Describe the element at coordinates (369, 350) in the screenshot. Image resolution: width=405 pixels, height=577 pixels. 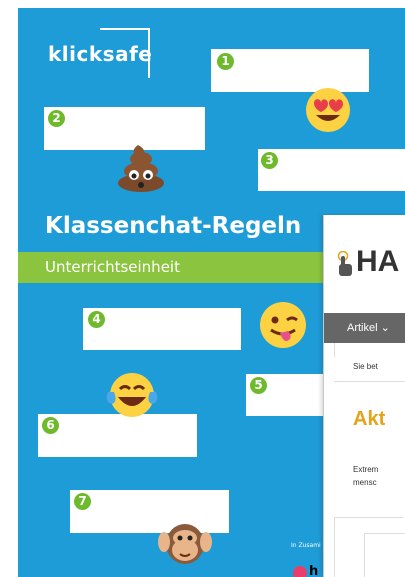
I see `content-divider` at that location.